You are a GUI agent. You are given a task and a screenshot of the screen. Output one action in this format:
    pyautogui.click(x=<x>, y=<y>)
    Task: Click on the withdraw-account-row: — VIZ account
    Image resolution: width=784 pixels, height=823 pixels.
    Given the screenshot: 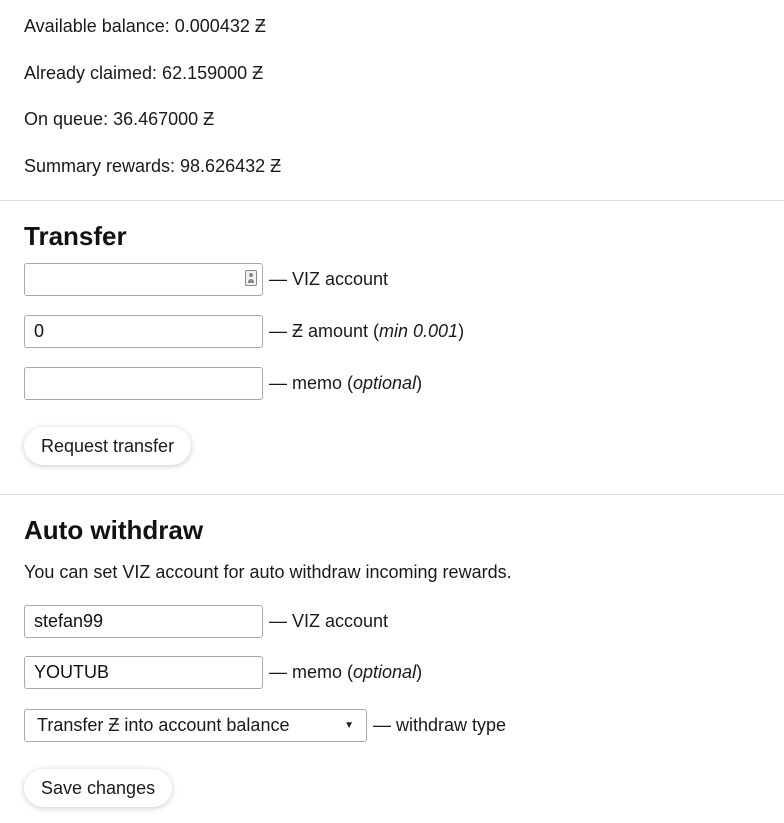 What is the action you would take?
    pyautogui.click(x=206, y=621)
    